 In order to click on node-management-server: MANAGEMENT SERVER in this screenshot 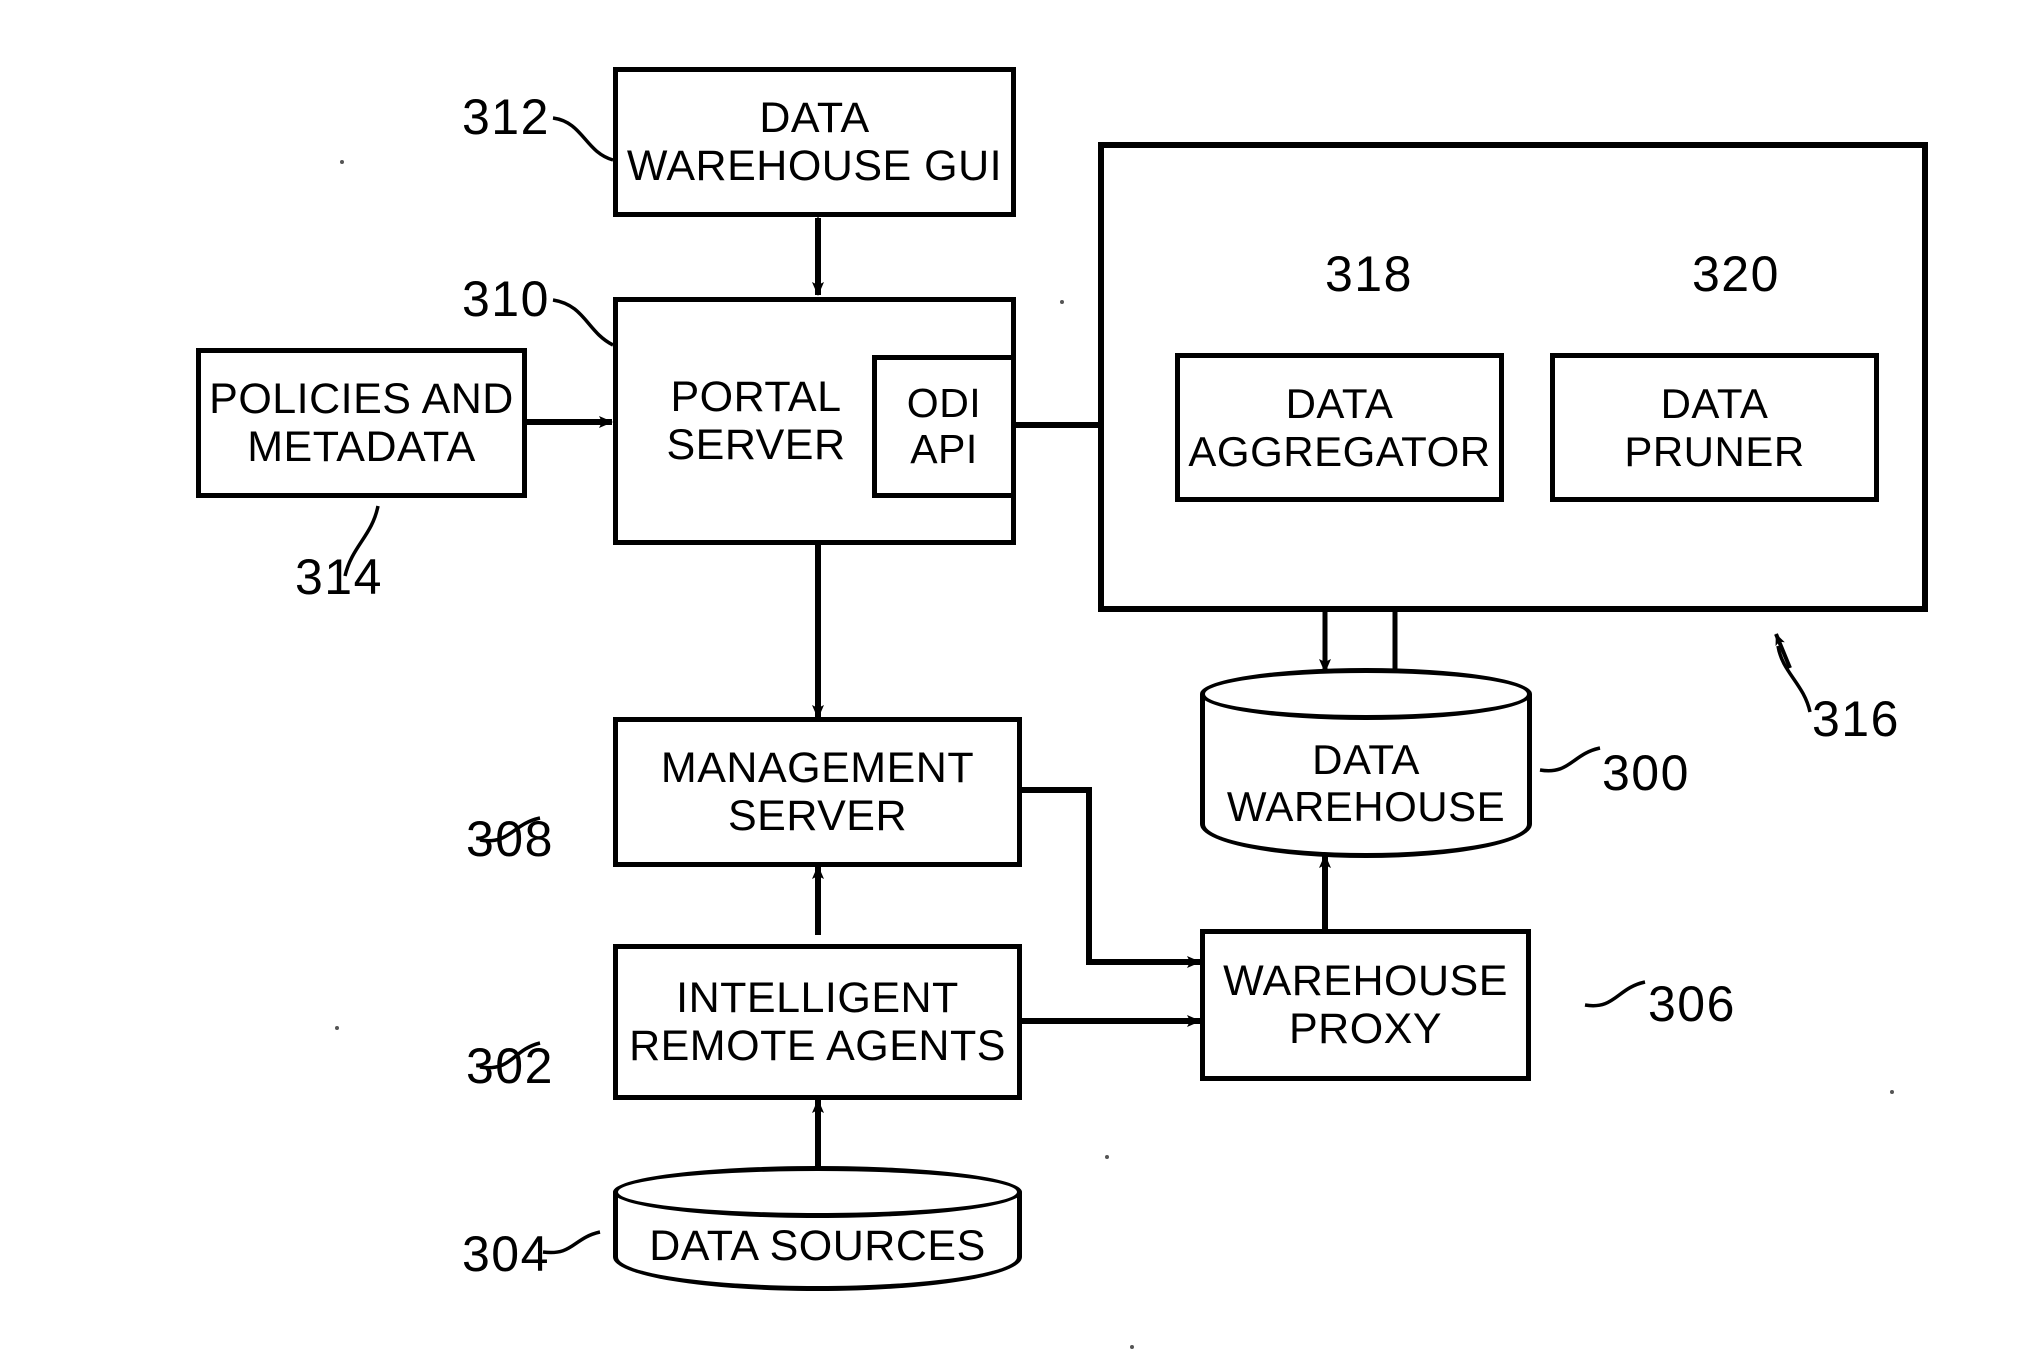, I will do `click(817, 792)`.